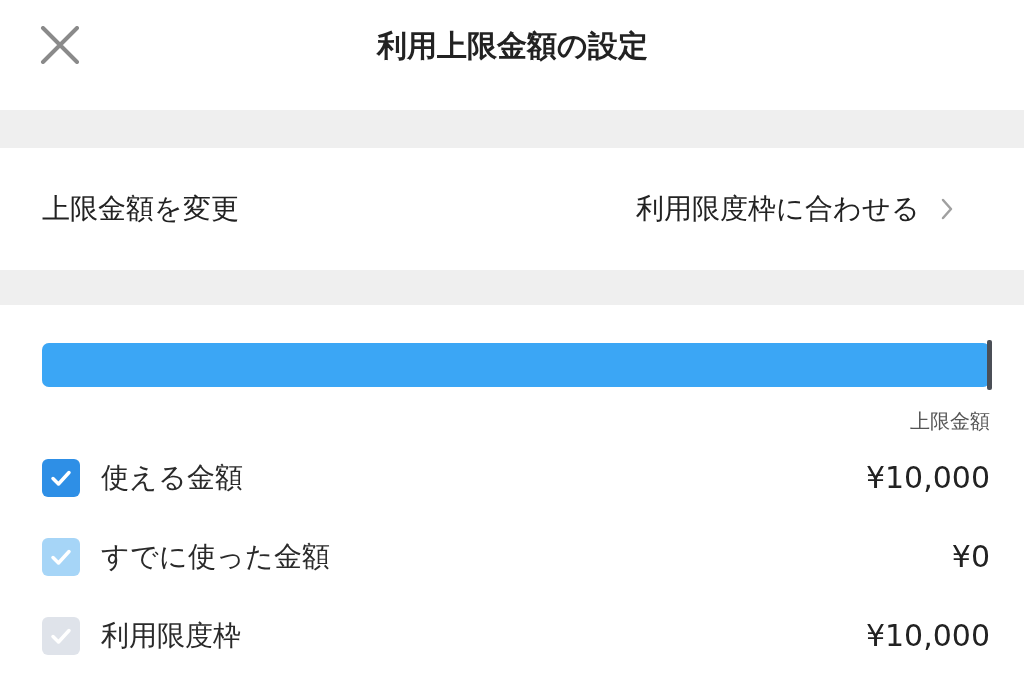 Image resolution: width=1024 pixels, height=683 pixels. Describe the element at coordinates (795, 209) in the screenshot. I see `limit-option-button: 利用限度枠に合わせる` at that location.